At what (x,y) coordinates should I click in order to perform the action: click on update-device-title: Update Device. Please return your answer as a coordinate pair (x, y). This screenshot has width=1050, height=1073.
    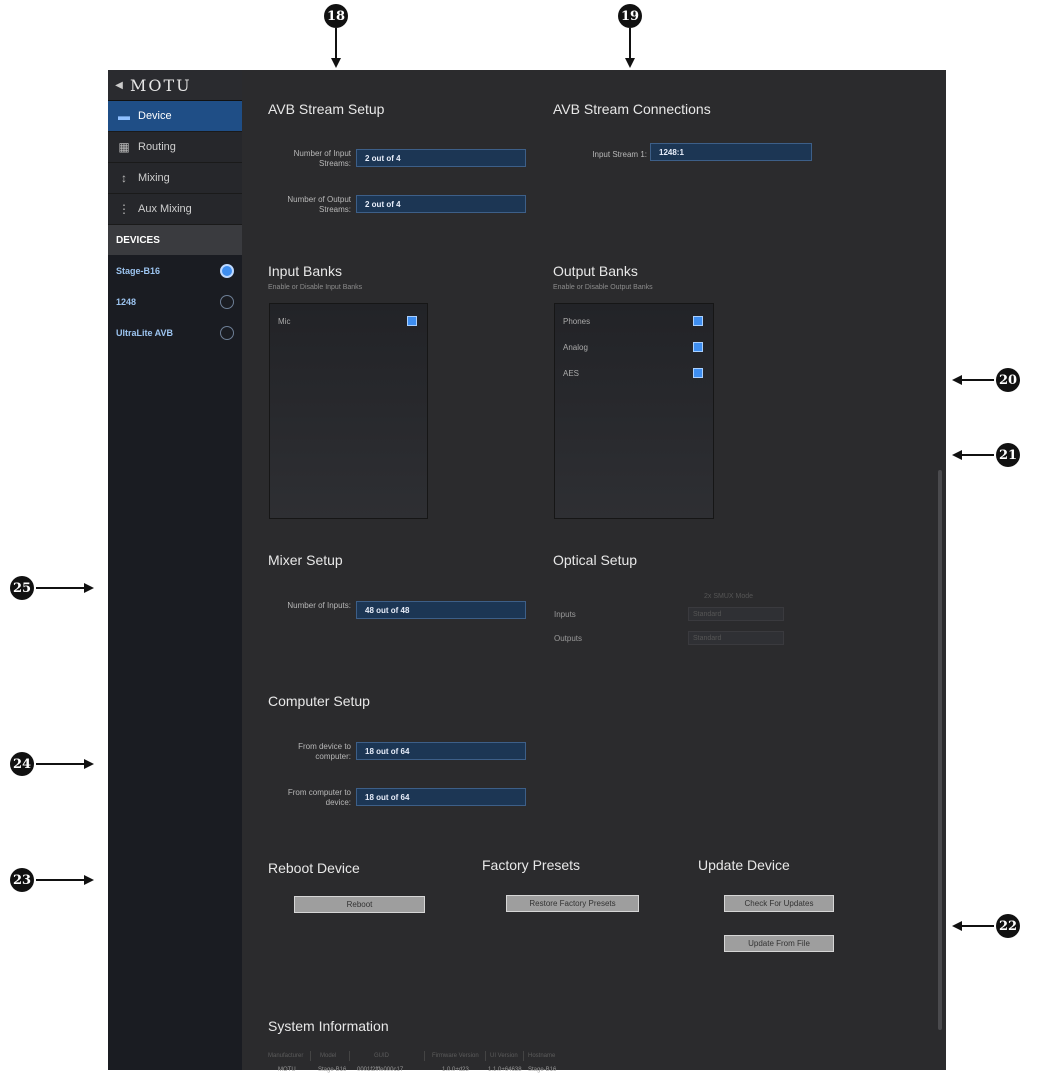
    Looking at the image, I should click on (744, 865).